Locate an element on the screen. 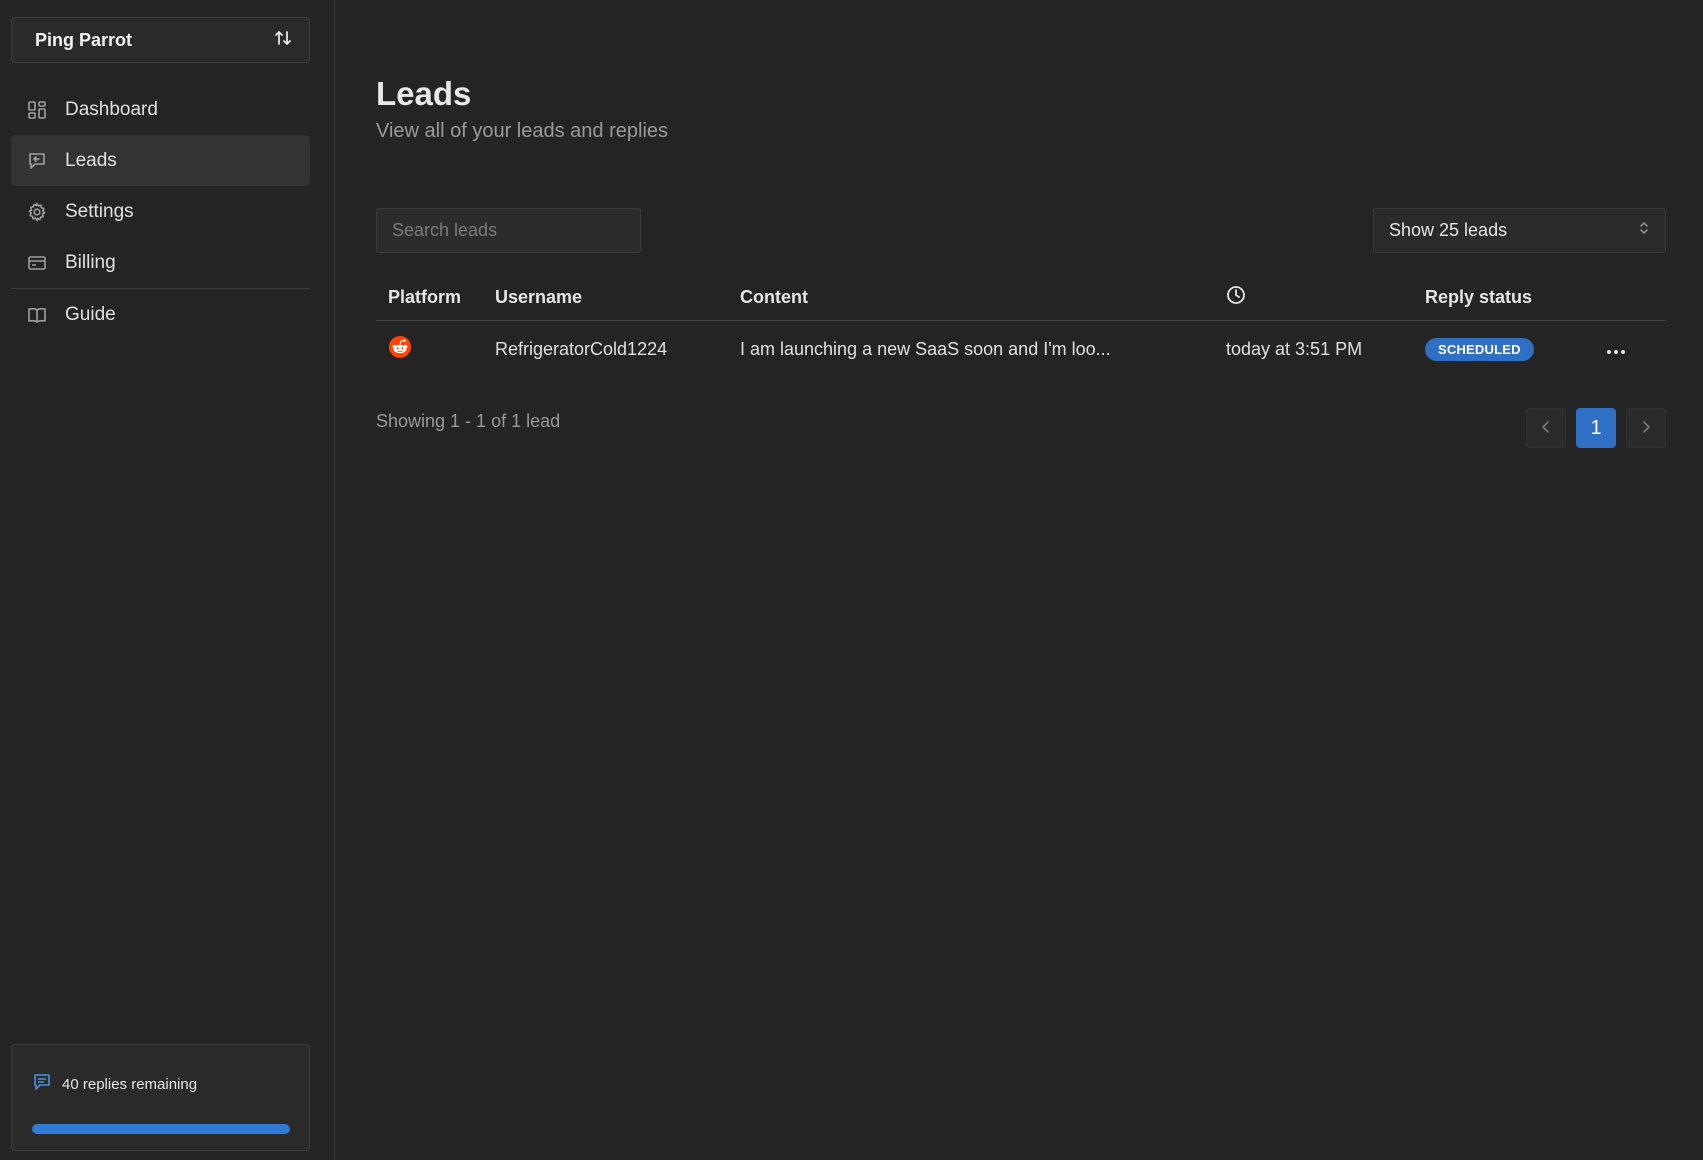 The height and width of the screenshot is (1160, 1703). sidebar-item-label: Dashboard is located at coordinates (111, 109).